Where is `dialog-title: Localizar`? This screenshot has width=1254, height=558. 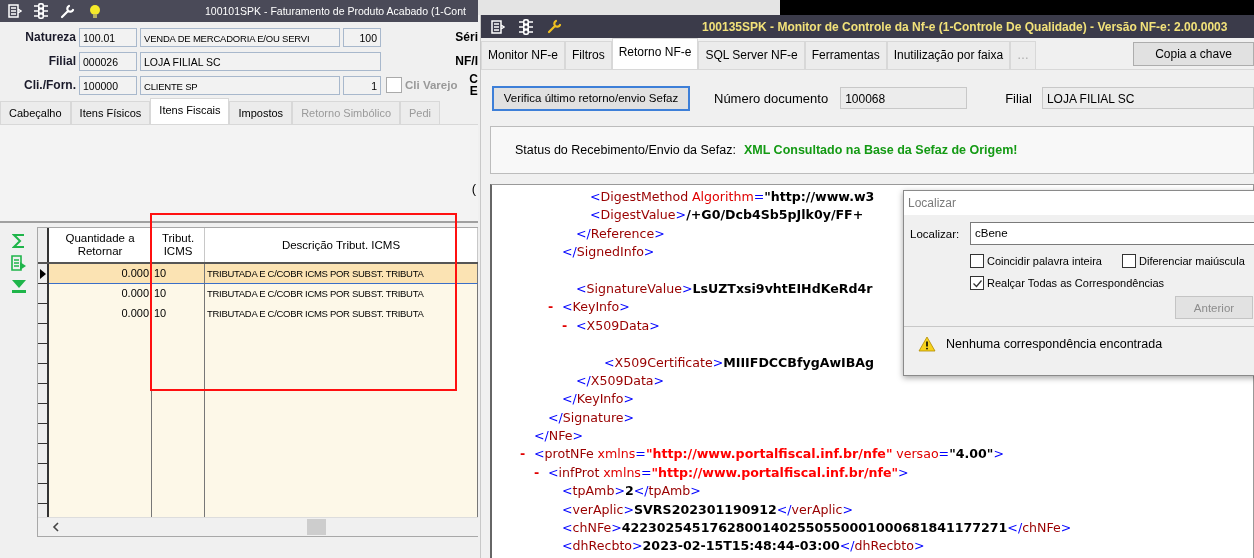
dialog-title: Localizar is located at coordinates (932, 203).